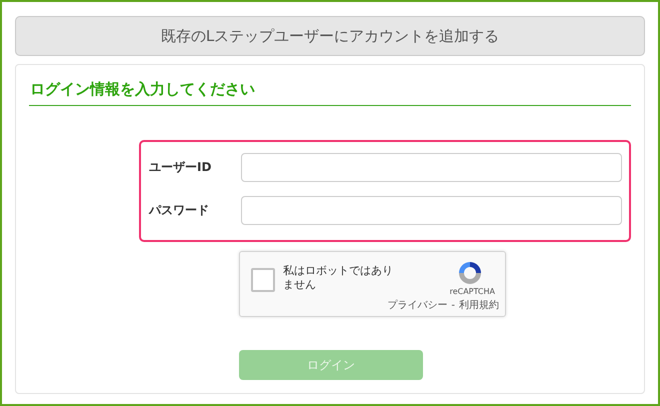 Image resolution: width=660 pixels, height=406 pixels. What do you see at coordinates (479, 305) in the screenshot?
I see `terms-link: 利用規約` at bounding box center [479, 305].